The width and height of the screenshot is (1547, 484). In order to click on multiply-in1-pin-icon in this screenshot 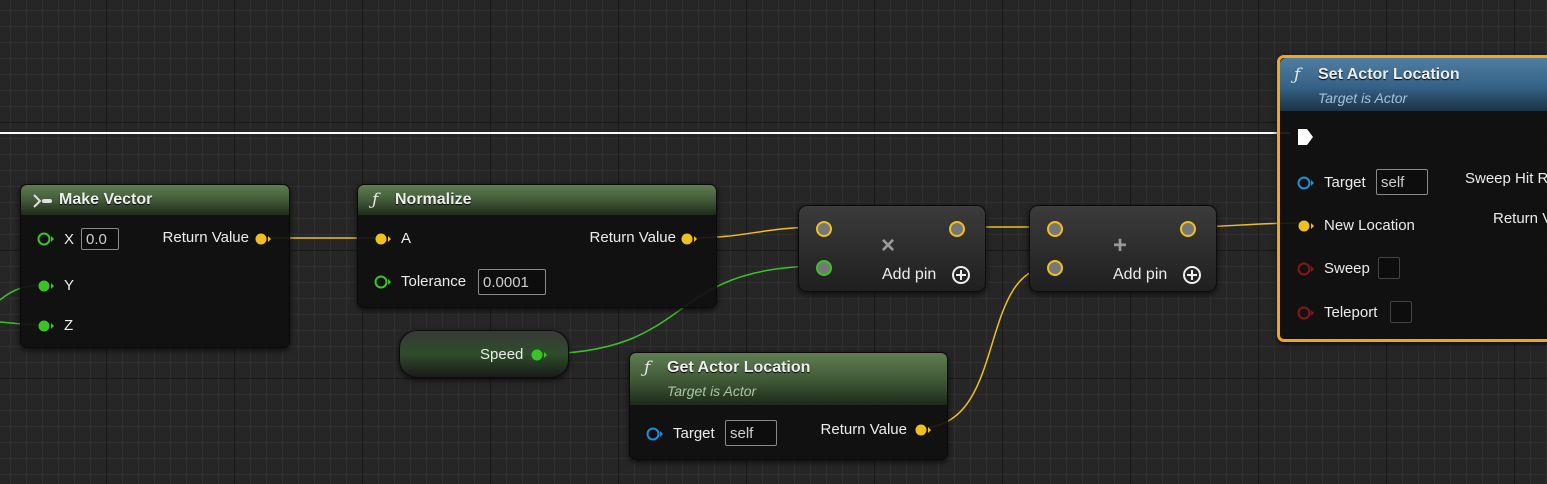, I will do `click(824, 229)`.